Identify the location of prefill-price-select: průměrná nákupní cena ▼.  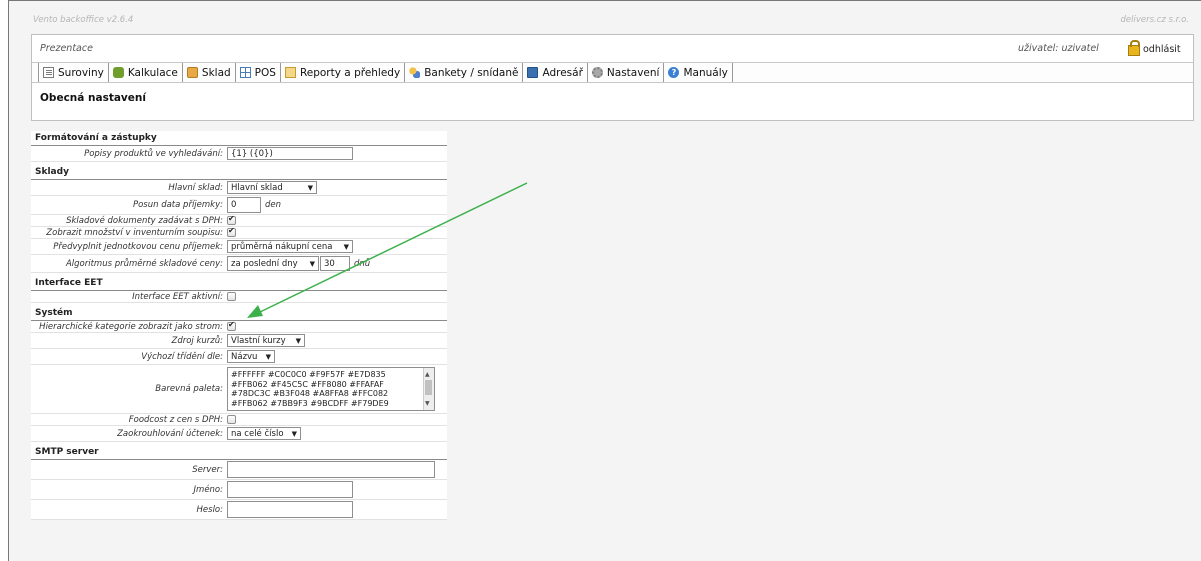
(290, 246).